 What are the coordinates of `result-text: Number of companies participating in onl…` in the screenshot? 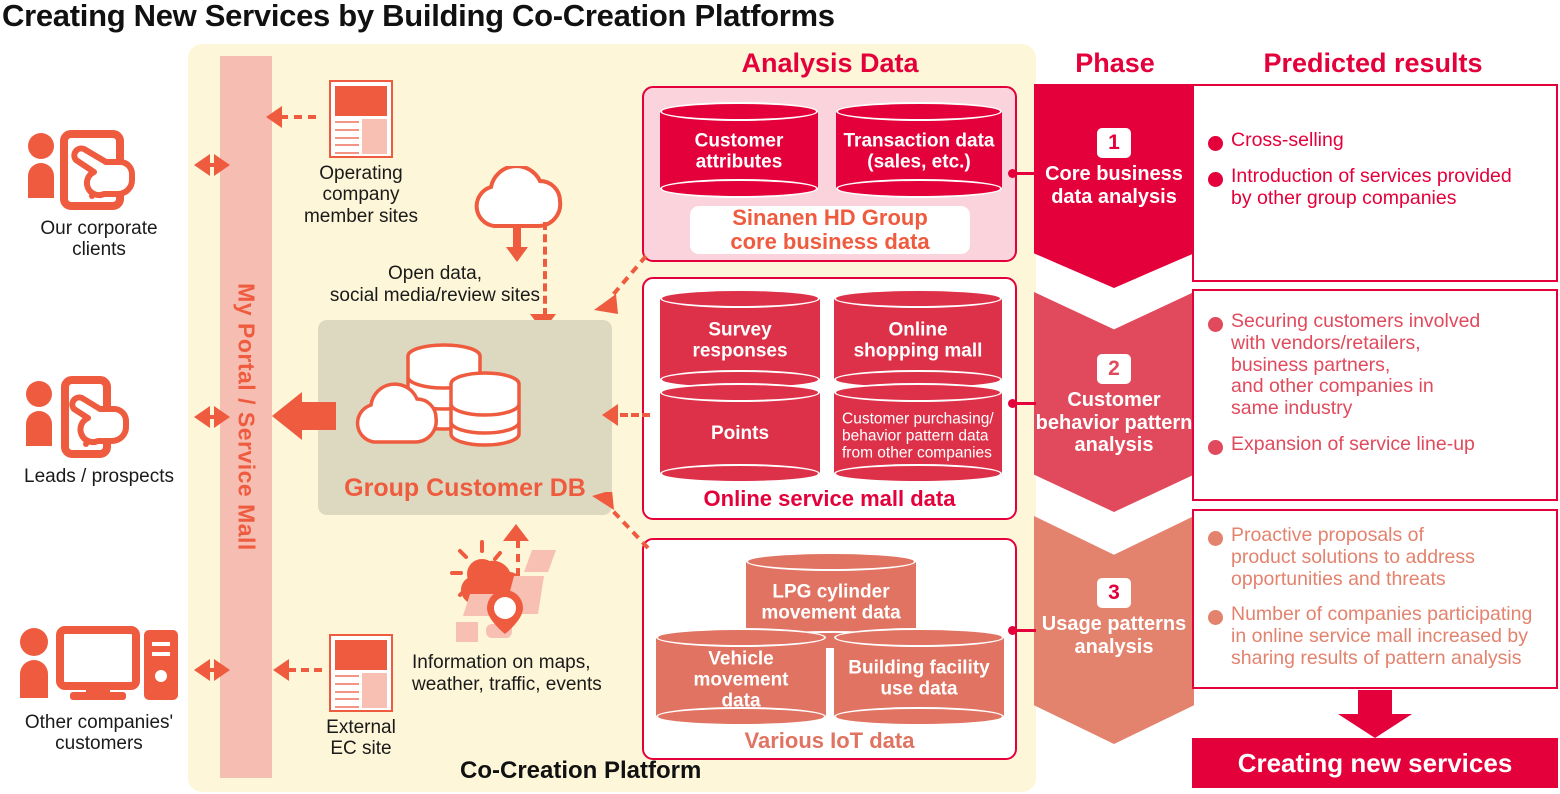 It's located at (1382, 636).